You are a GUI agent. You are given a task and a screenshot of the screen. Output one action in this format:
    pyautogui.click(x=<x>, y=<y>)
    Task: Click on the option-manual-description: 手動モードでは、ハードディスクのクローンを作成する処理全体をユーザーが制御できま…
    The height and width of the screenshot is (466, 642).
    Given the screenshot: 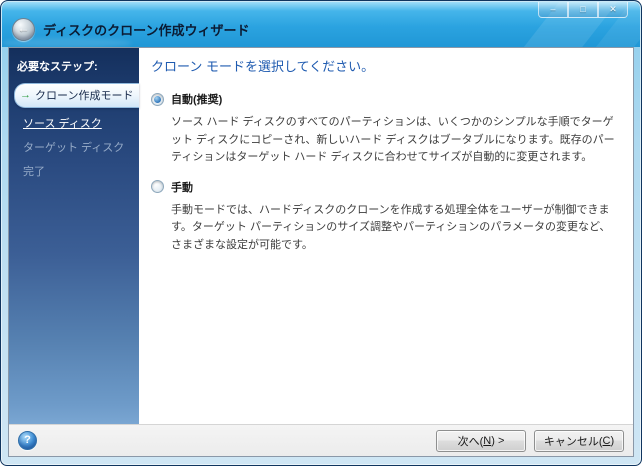 What is the action you would take?
    pyautogui.click(x=391, y=227)
    